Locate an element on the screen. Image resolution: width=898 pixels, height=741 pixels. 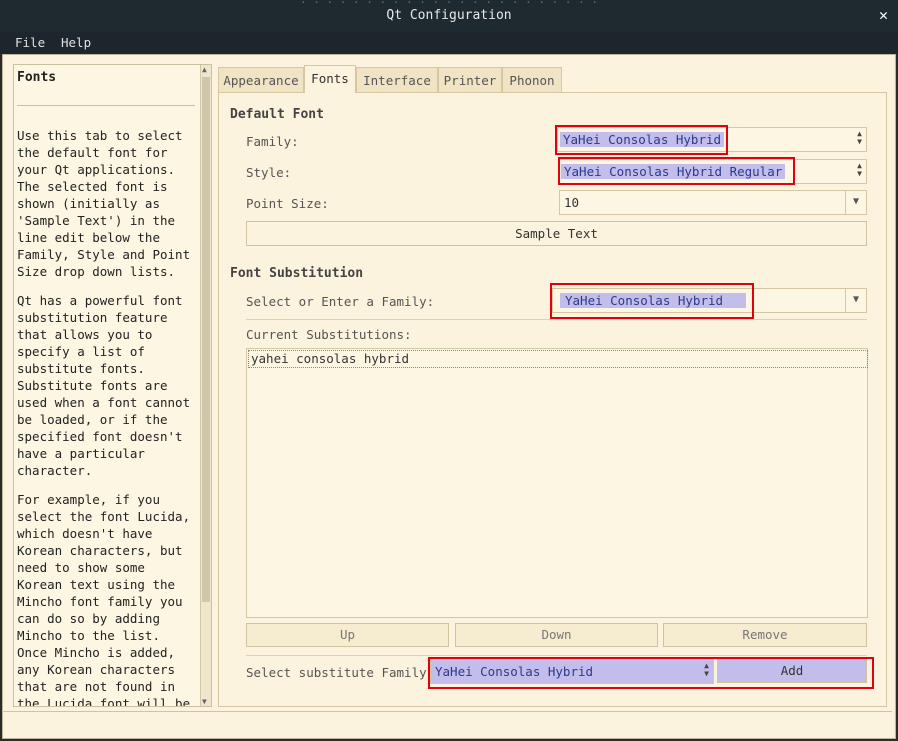
tab-interface: Interface is located at coordinates (397, 80).